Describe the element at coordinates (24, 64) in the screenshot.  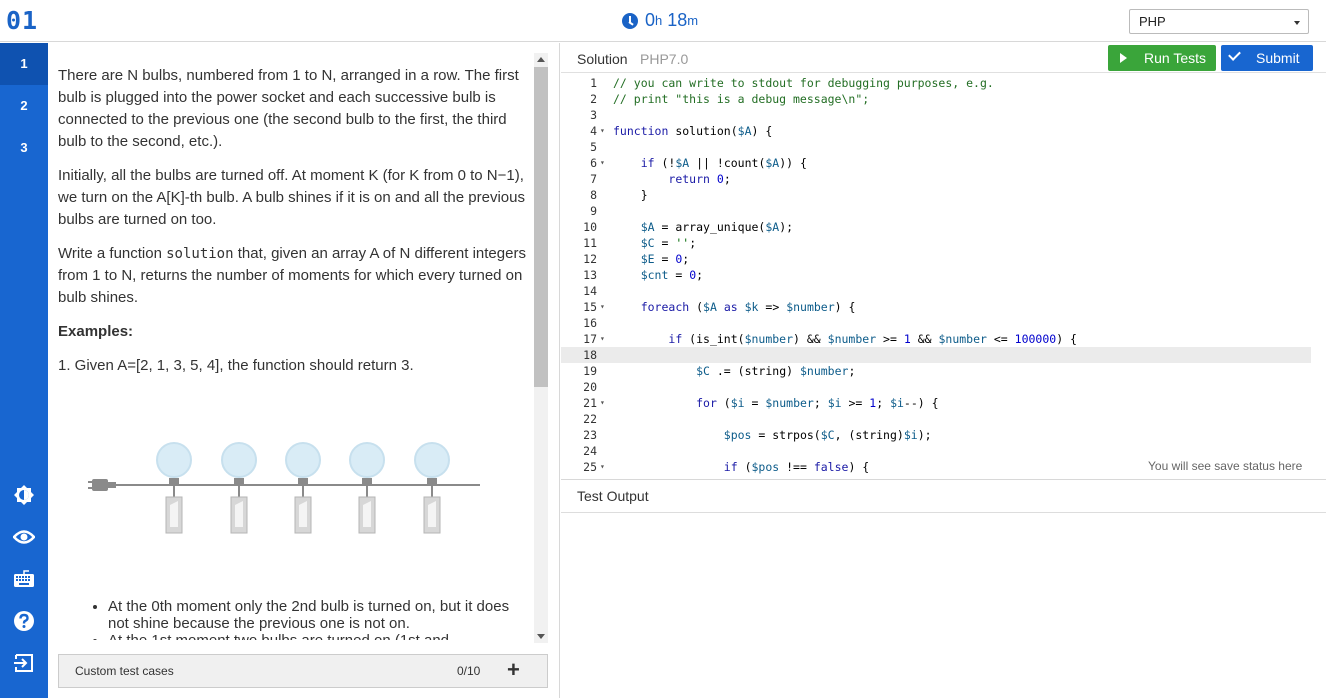
I see `nav-task-1: 1` at that location.